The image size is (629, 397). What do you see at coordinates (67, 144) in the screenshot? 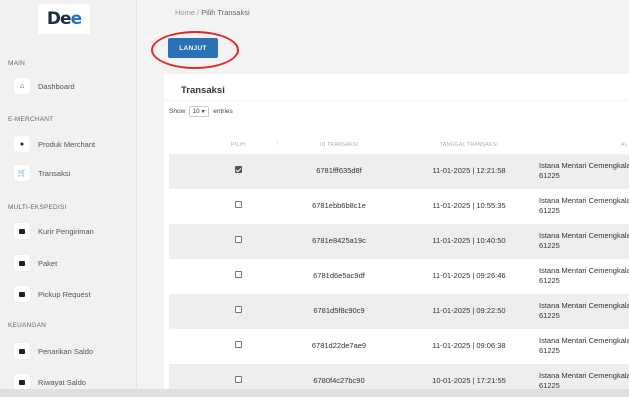
I see `sidebar-item-label: Produk Merchant` at bounding box center [67, 144].